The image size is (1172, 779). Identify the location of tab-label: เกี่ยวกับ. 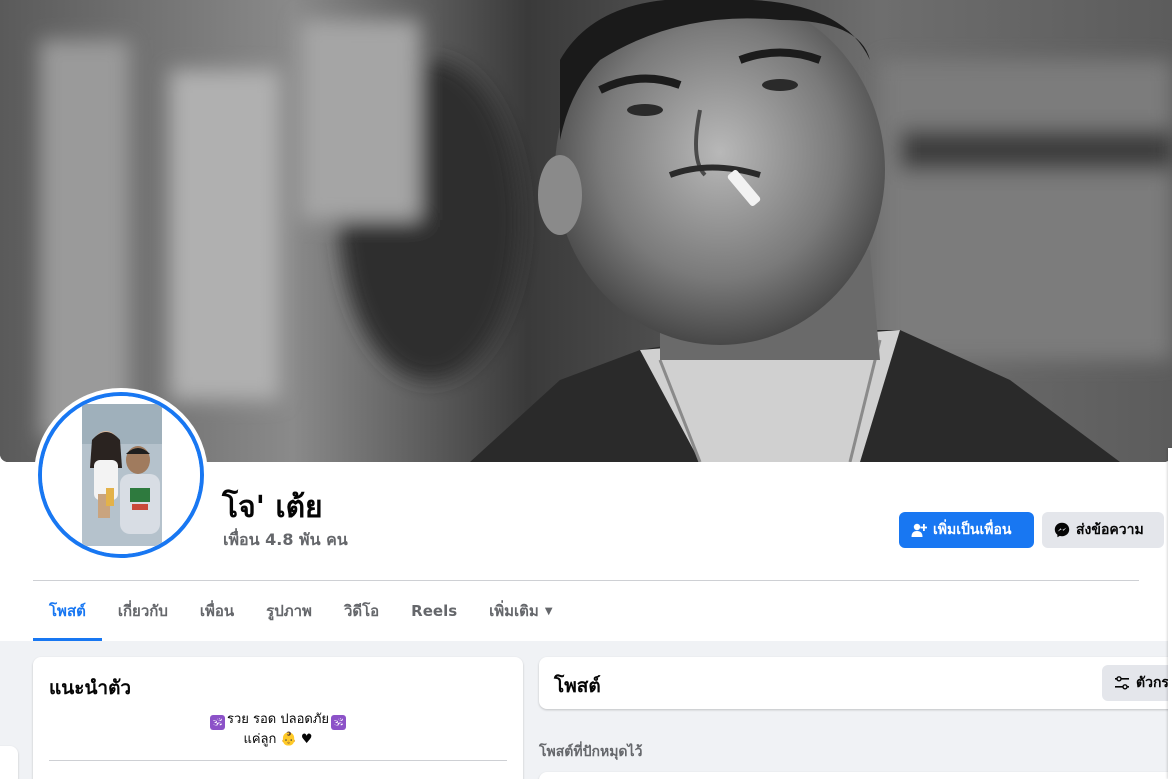
(142, 611).